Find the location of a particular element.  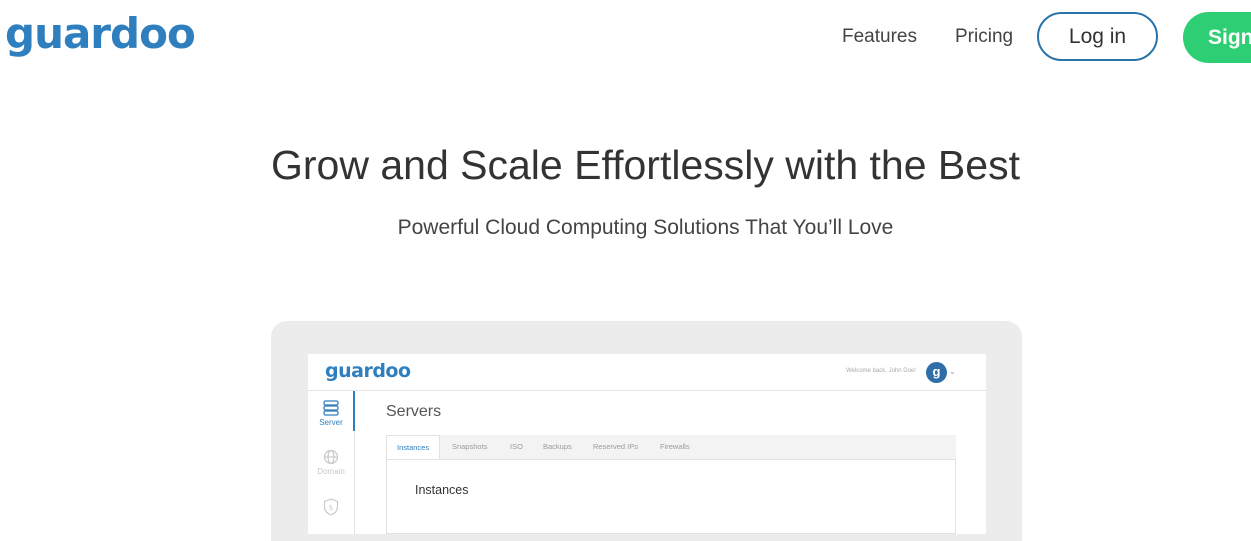

brand-logo: guardoo is located at coordinates (100, 34).